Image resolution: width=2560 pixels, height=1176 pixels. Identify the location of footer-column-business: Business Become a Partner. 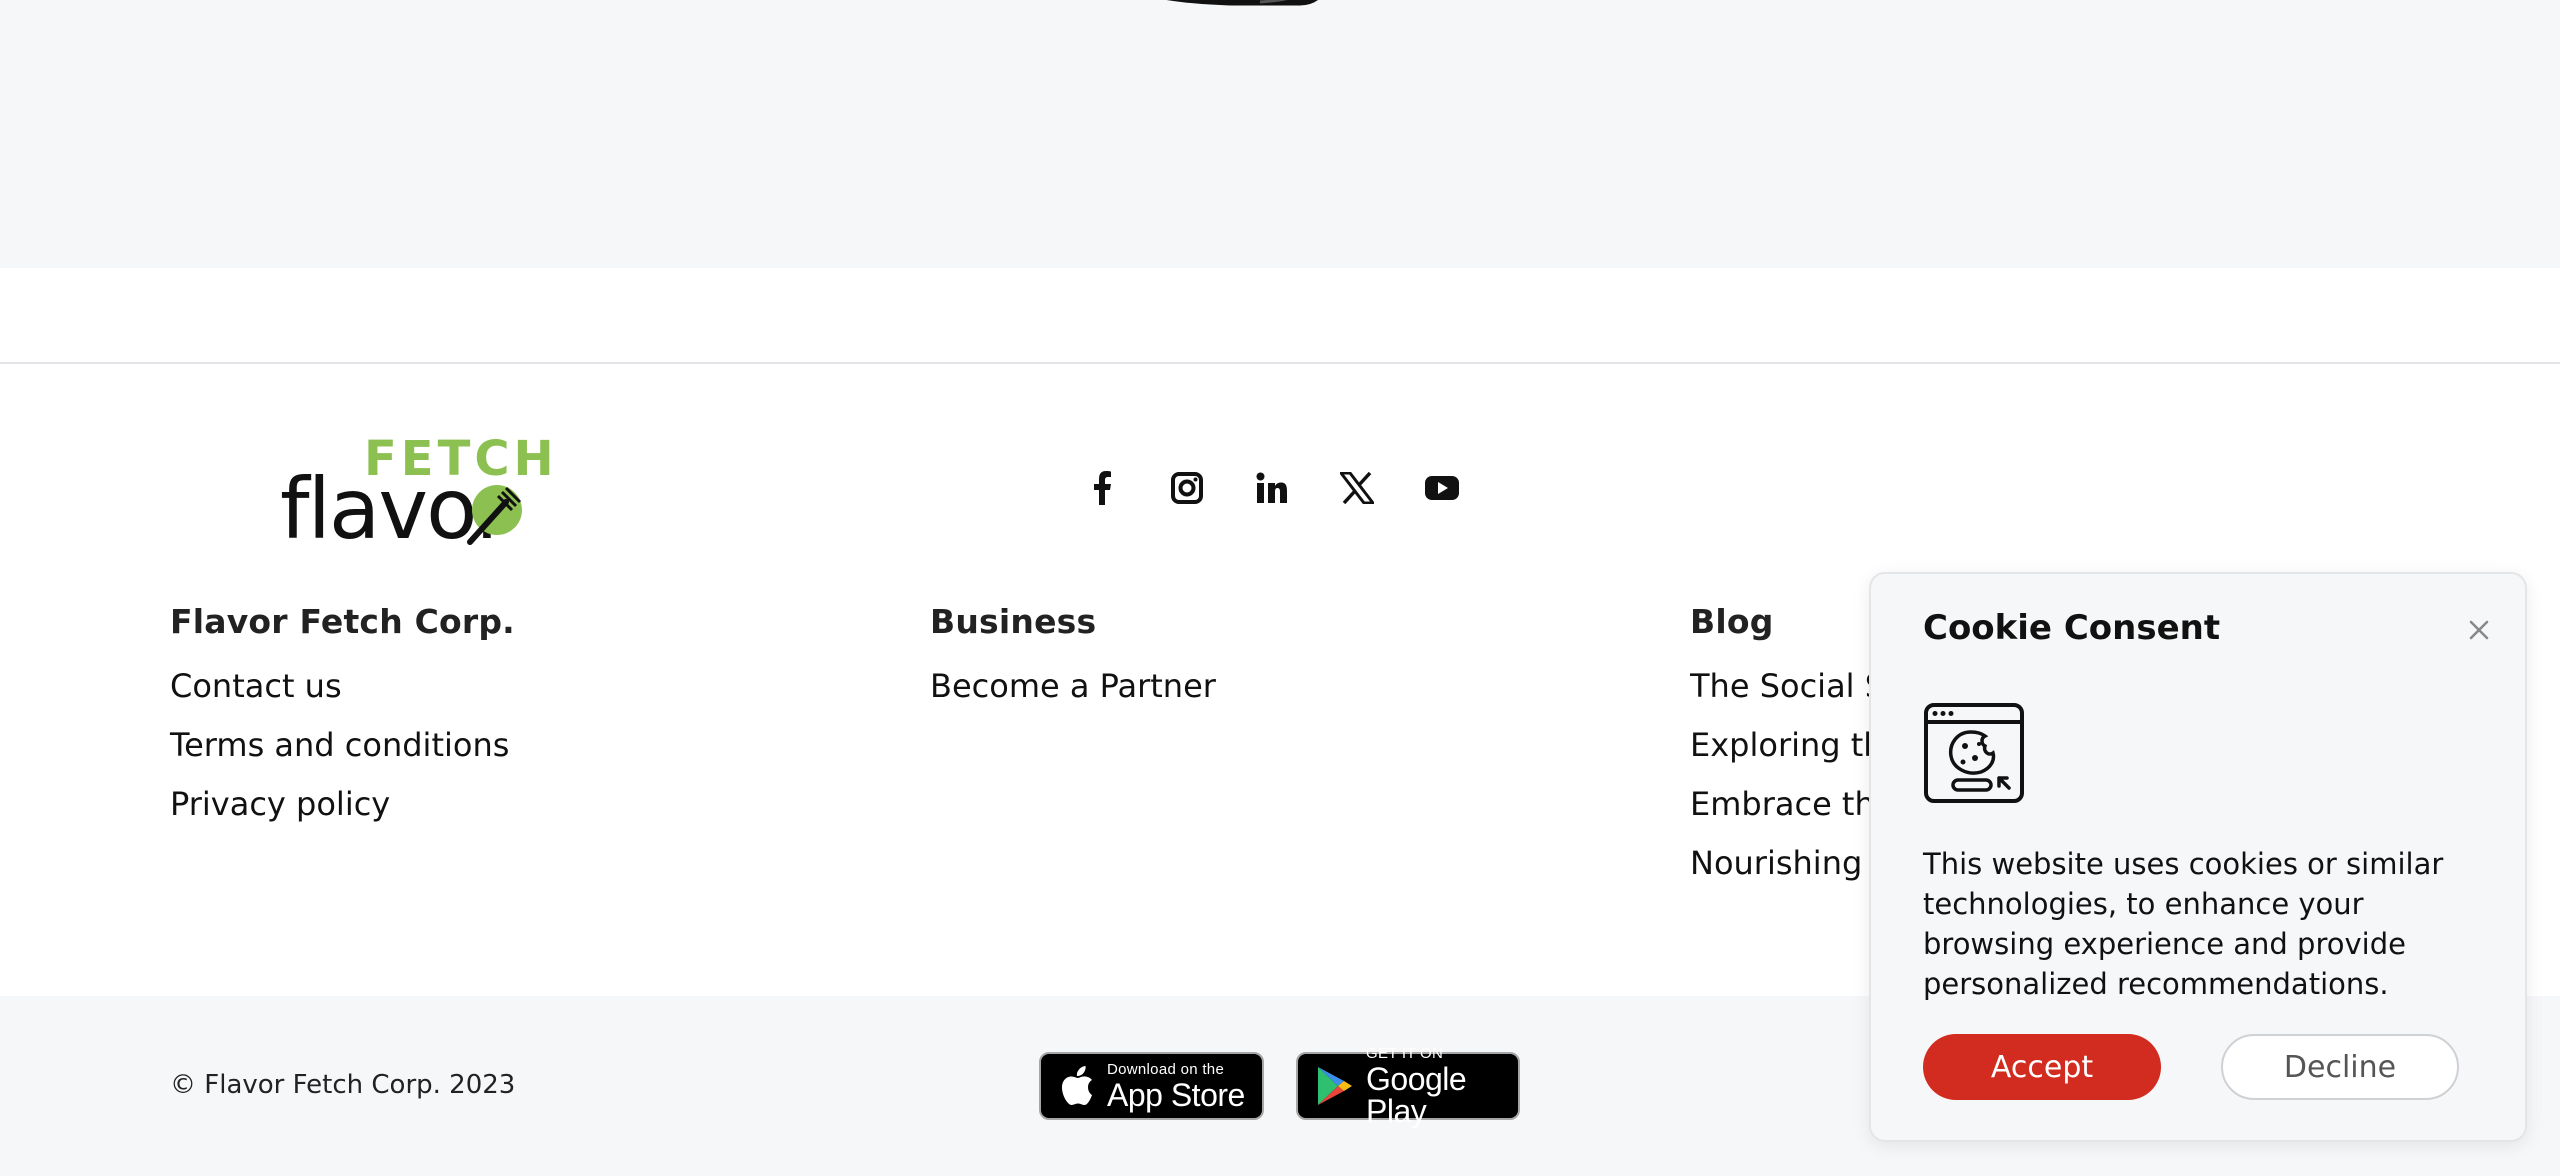
(1073, 664).